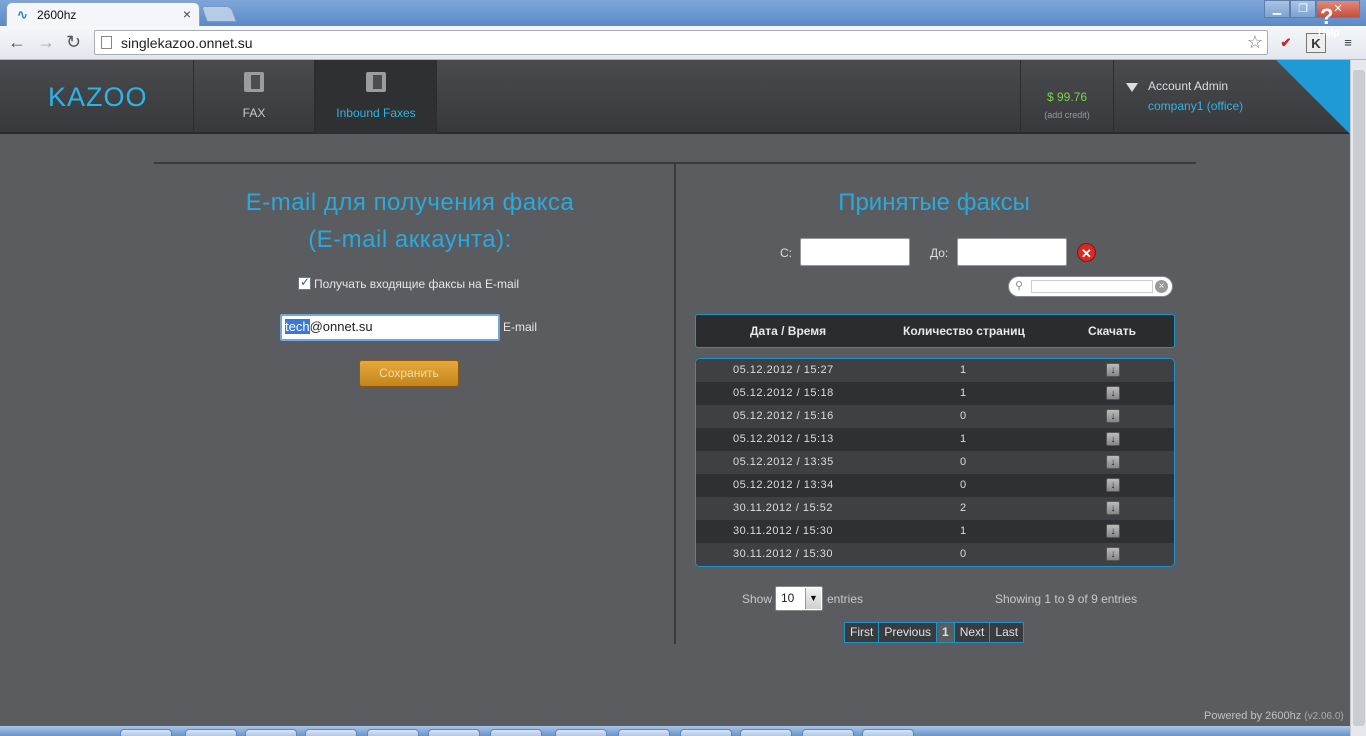  I want to click on tab-title: 2600hz, so click(57, 15).